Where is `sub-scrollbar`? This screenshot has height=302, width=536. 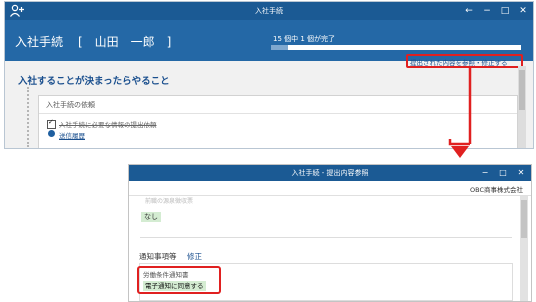
sub-scrollbar is located at coordinates (524, 248).